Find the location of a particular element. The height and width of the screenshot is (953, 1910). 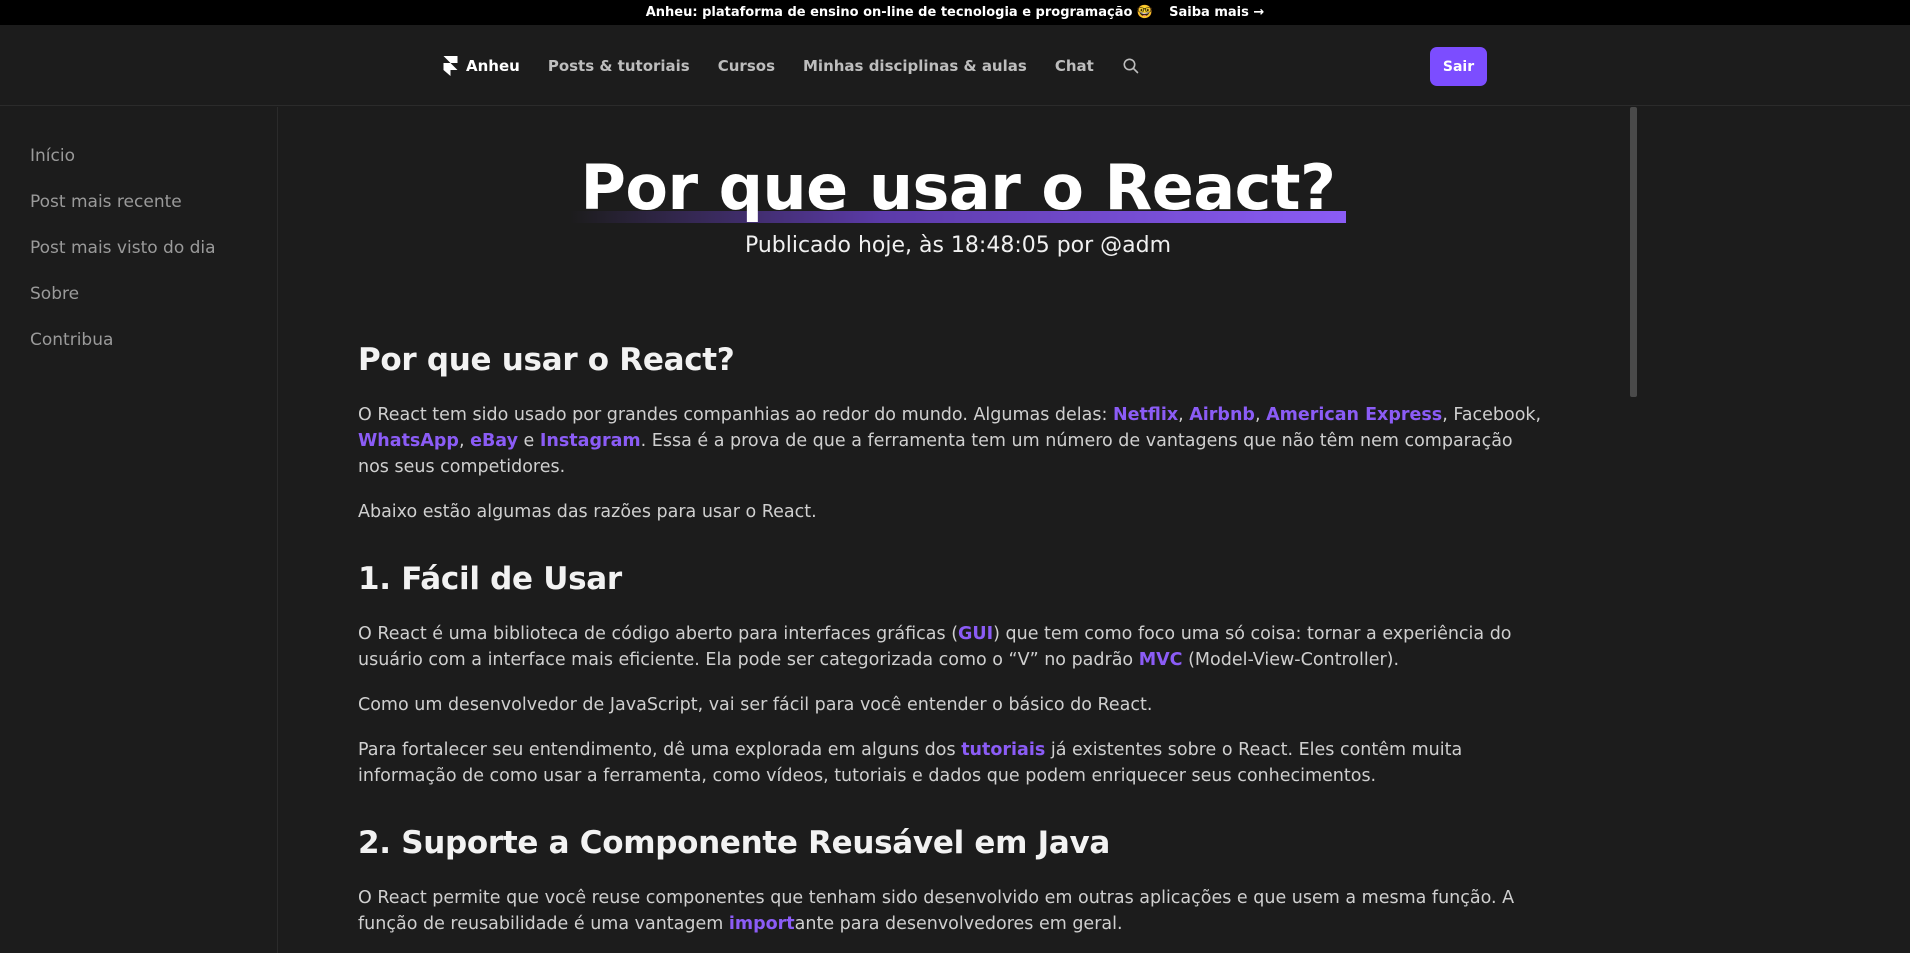

logout-button: Sair is located at coordinates (1458, 66).